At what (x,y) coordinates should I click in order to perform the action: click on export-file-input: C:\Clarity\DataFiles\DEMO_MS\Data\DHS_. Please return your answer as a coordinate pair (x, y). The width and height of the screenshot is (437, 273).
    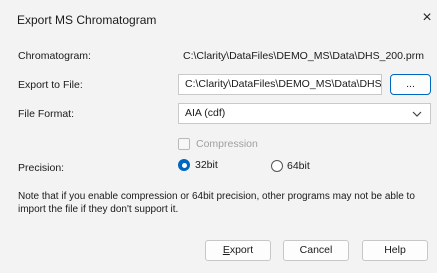
    Looking at the image, I should click on (280, 84).